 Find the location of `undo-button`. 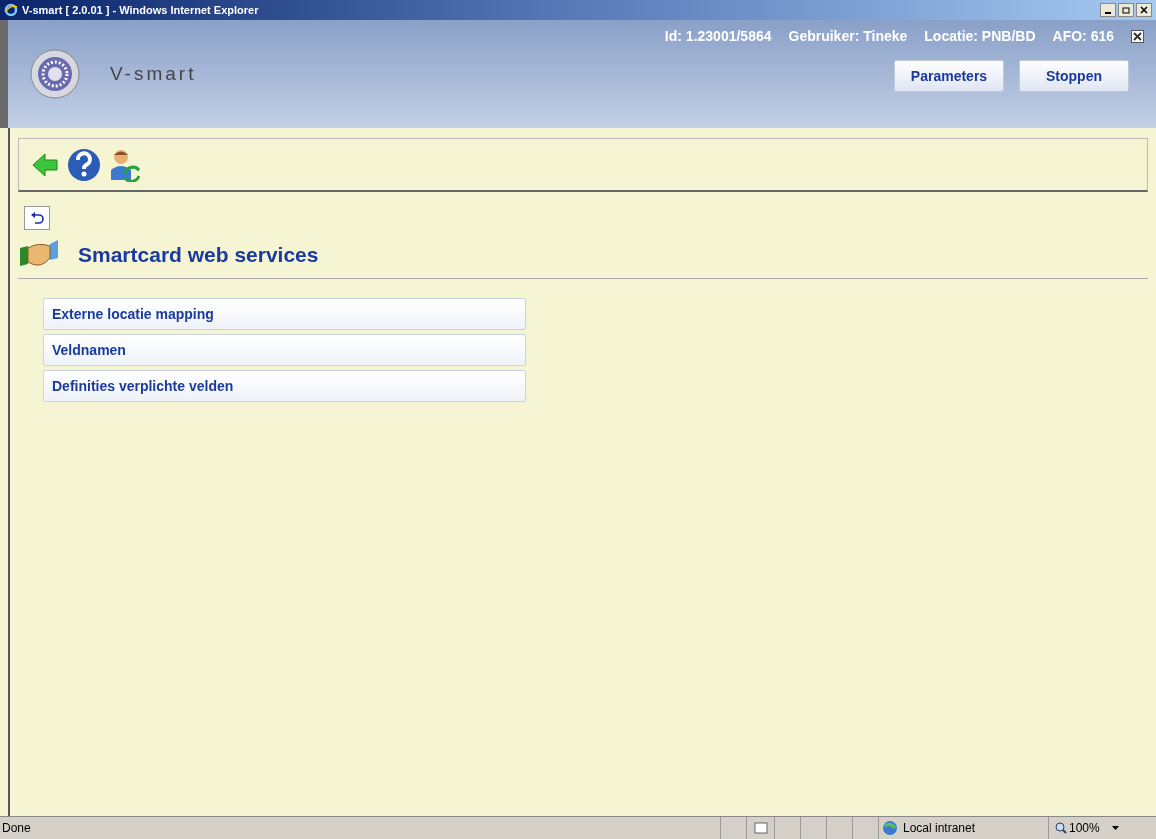

undo-button is located at coordinates (37, 218).